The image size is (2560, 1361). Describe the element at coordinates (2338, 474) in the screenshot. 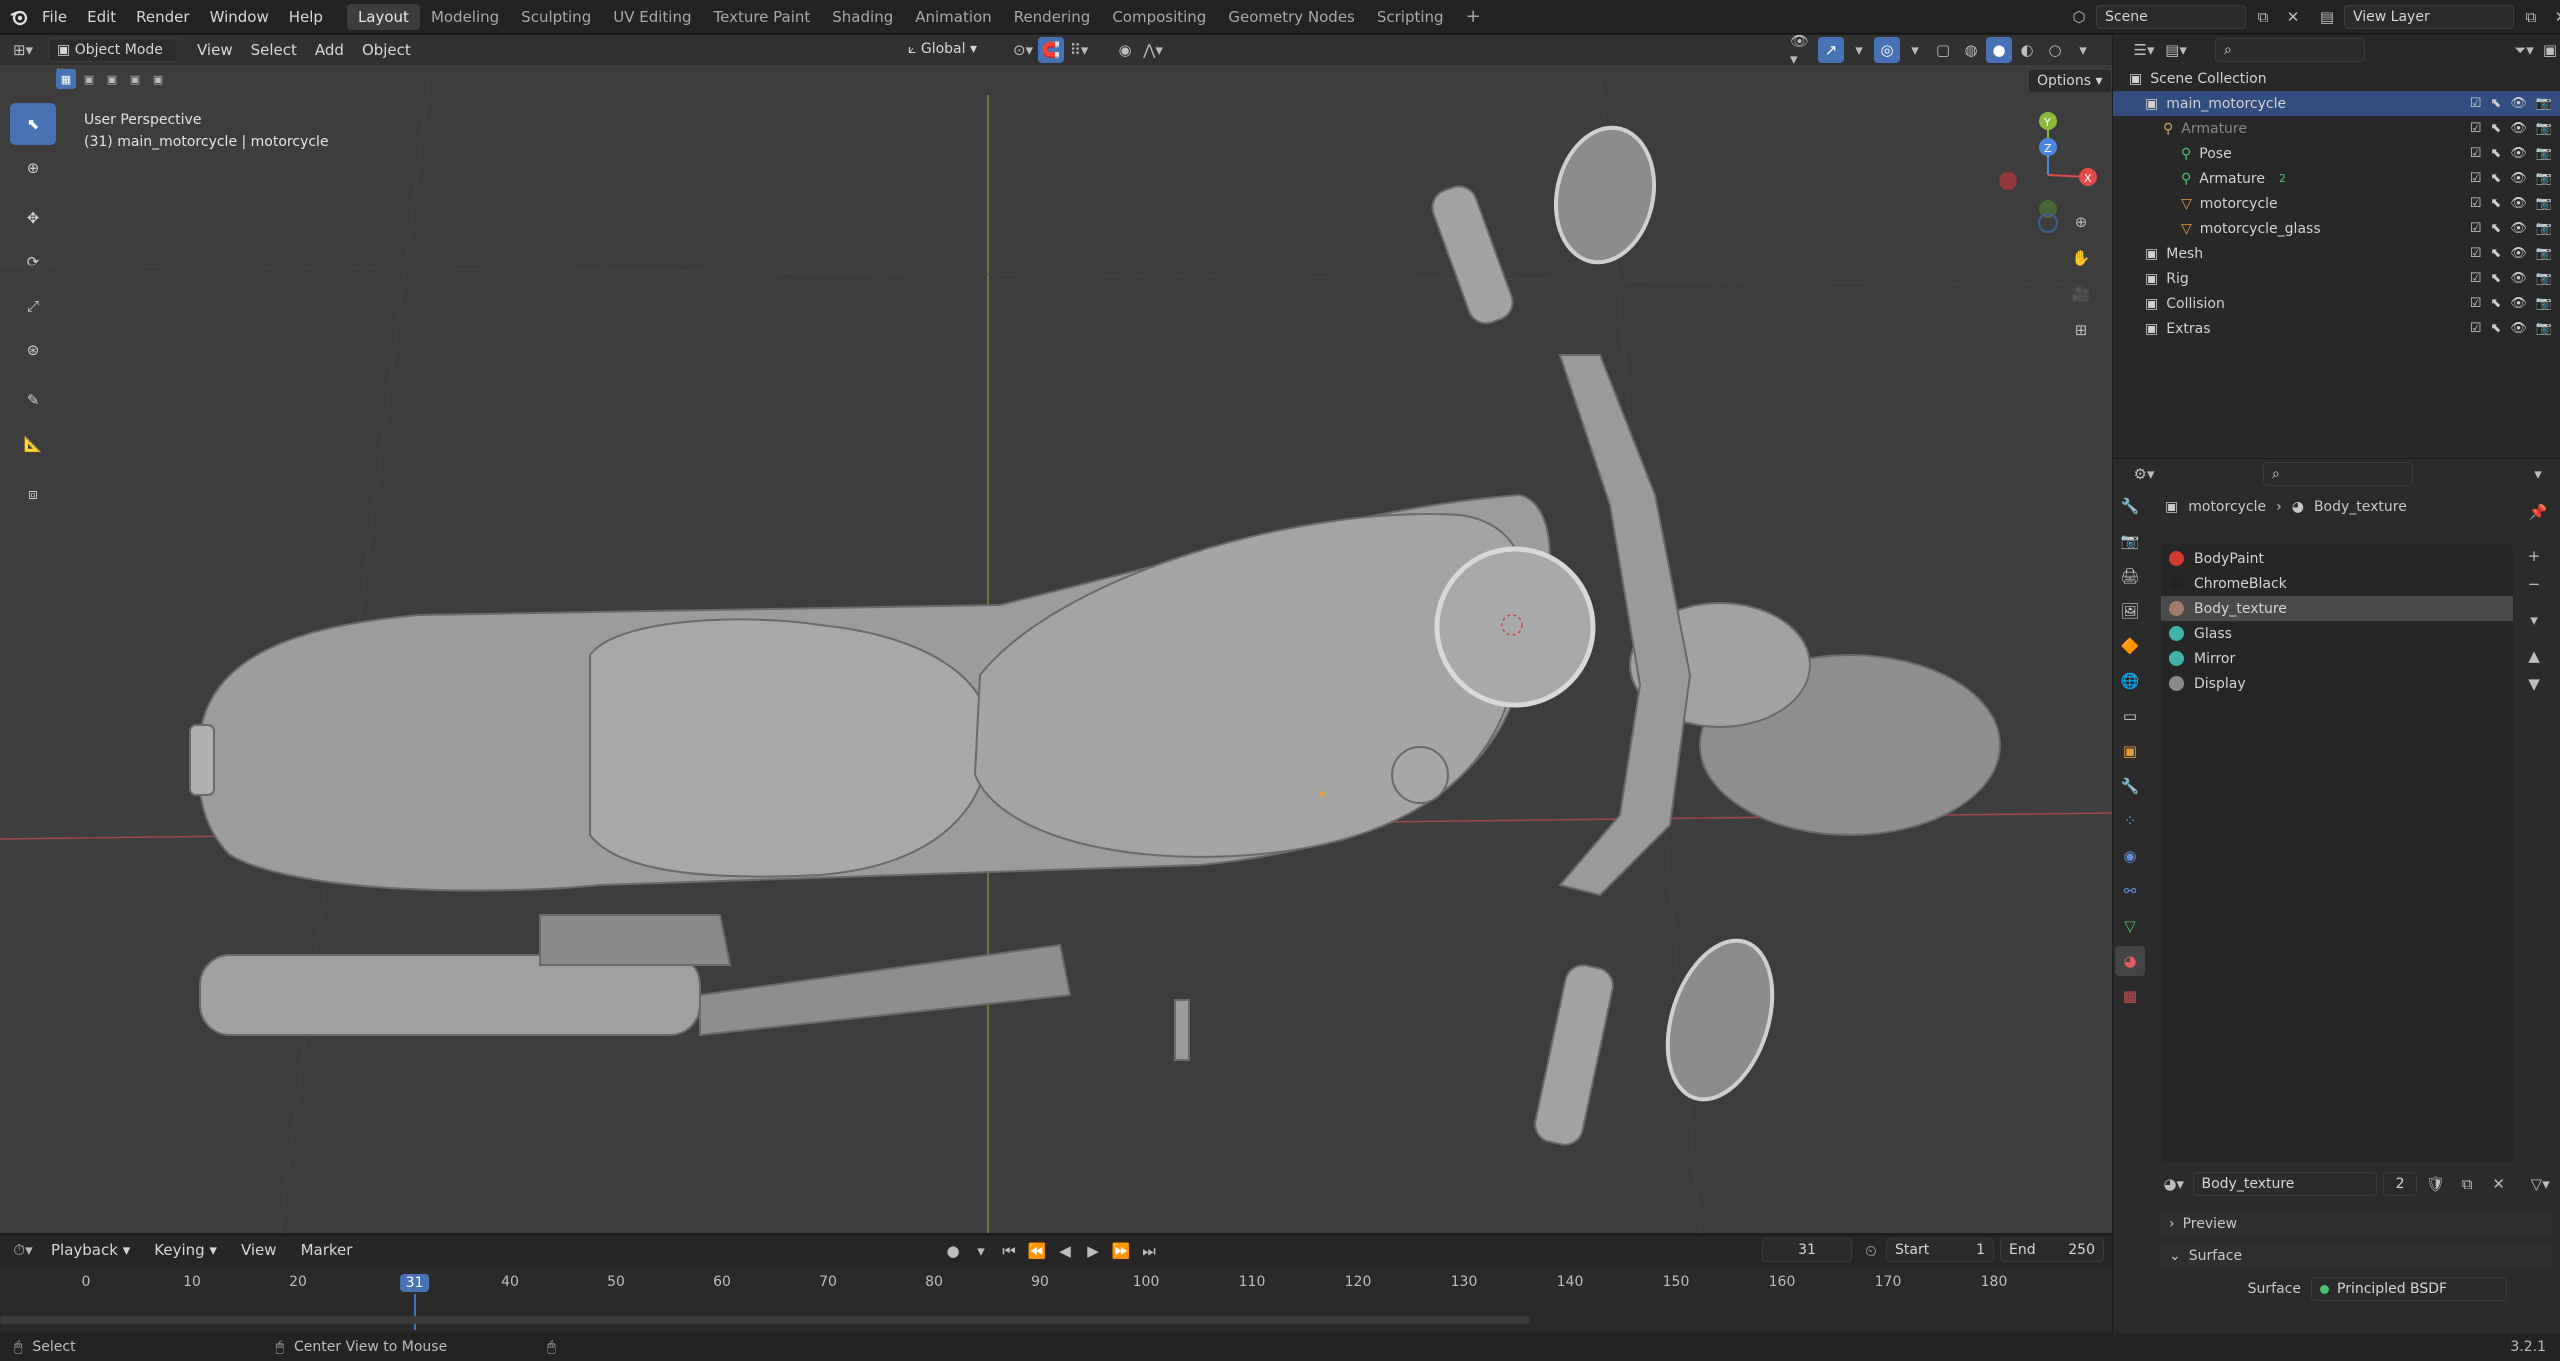

I see `properties-search-input: ⌕` at that location.